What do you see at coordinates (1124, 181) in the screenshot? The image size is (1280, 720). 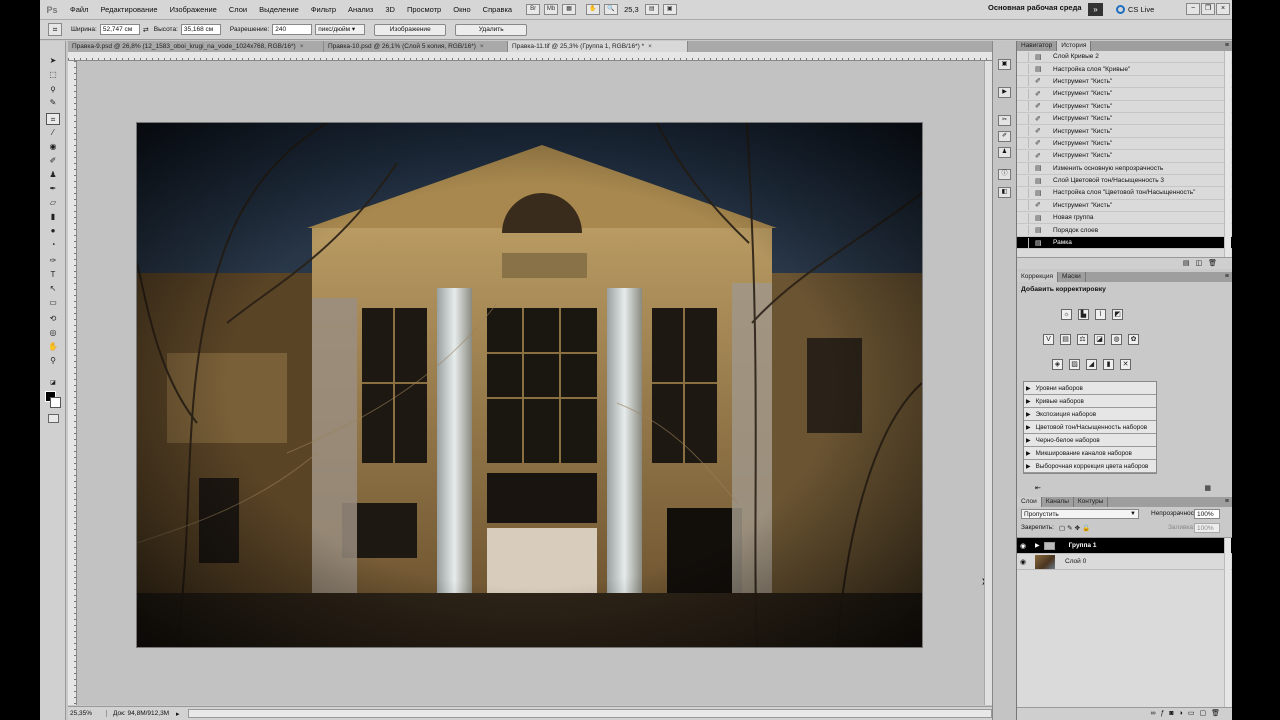 I see `history-item: ▤ Слой Цветовой тон/Насыщенность 3` at bounding box center [1124, 181].